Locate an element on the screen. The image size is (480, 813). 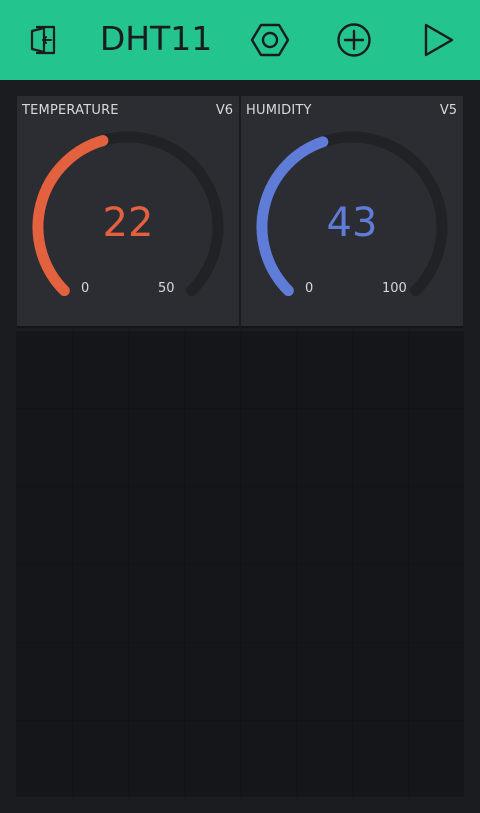
gauge-max: 50 is located at coordinates (166, 288).